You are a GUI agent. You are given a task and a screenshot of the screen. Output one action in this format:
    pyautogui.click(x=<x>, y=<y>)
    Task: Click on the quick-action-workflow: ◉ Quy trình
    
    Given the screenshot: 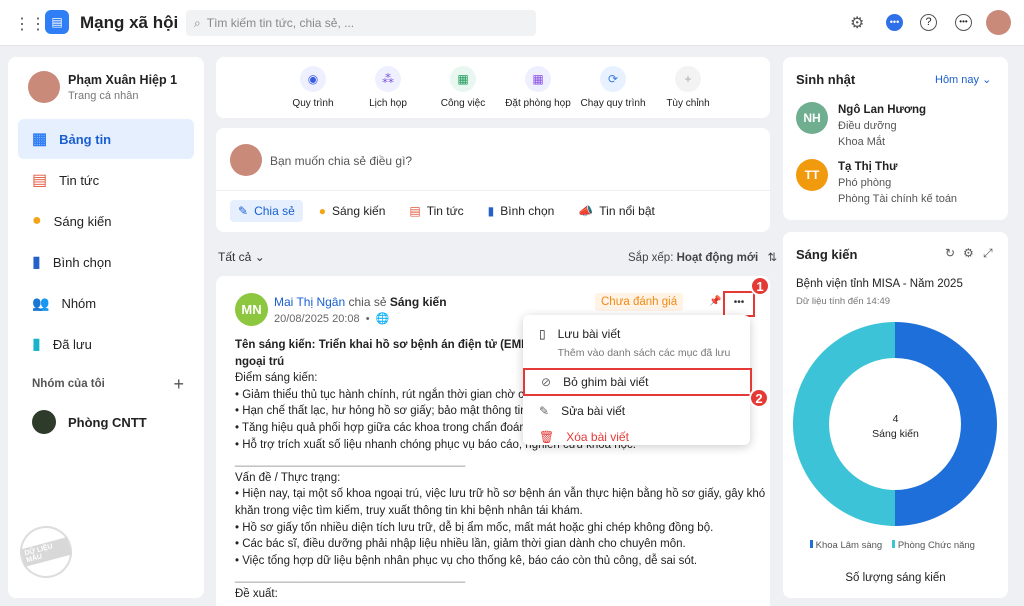 What is the action you would take?
    pyautogui.click(x=313, y=87)
    